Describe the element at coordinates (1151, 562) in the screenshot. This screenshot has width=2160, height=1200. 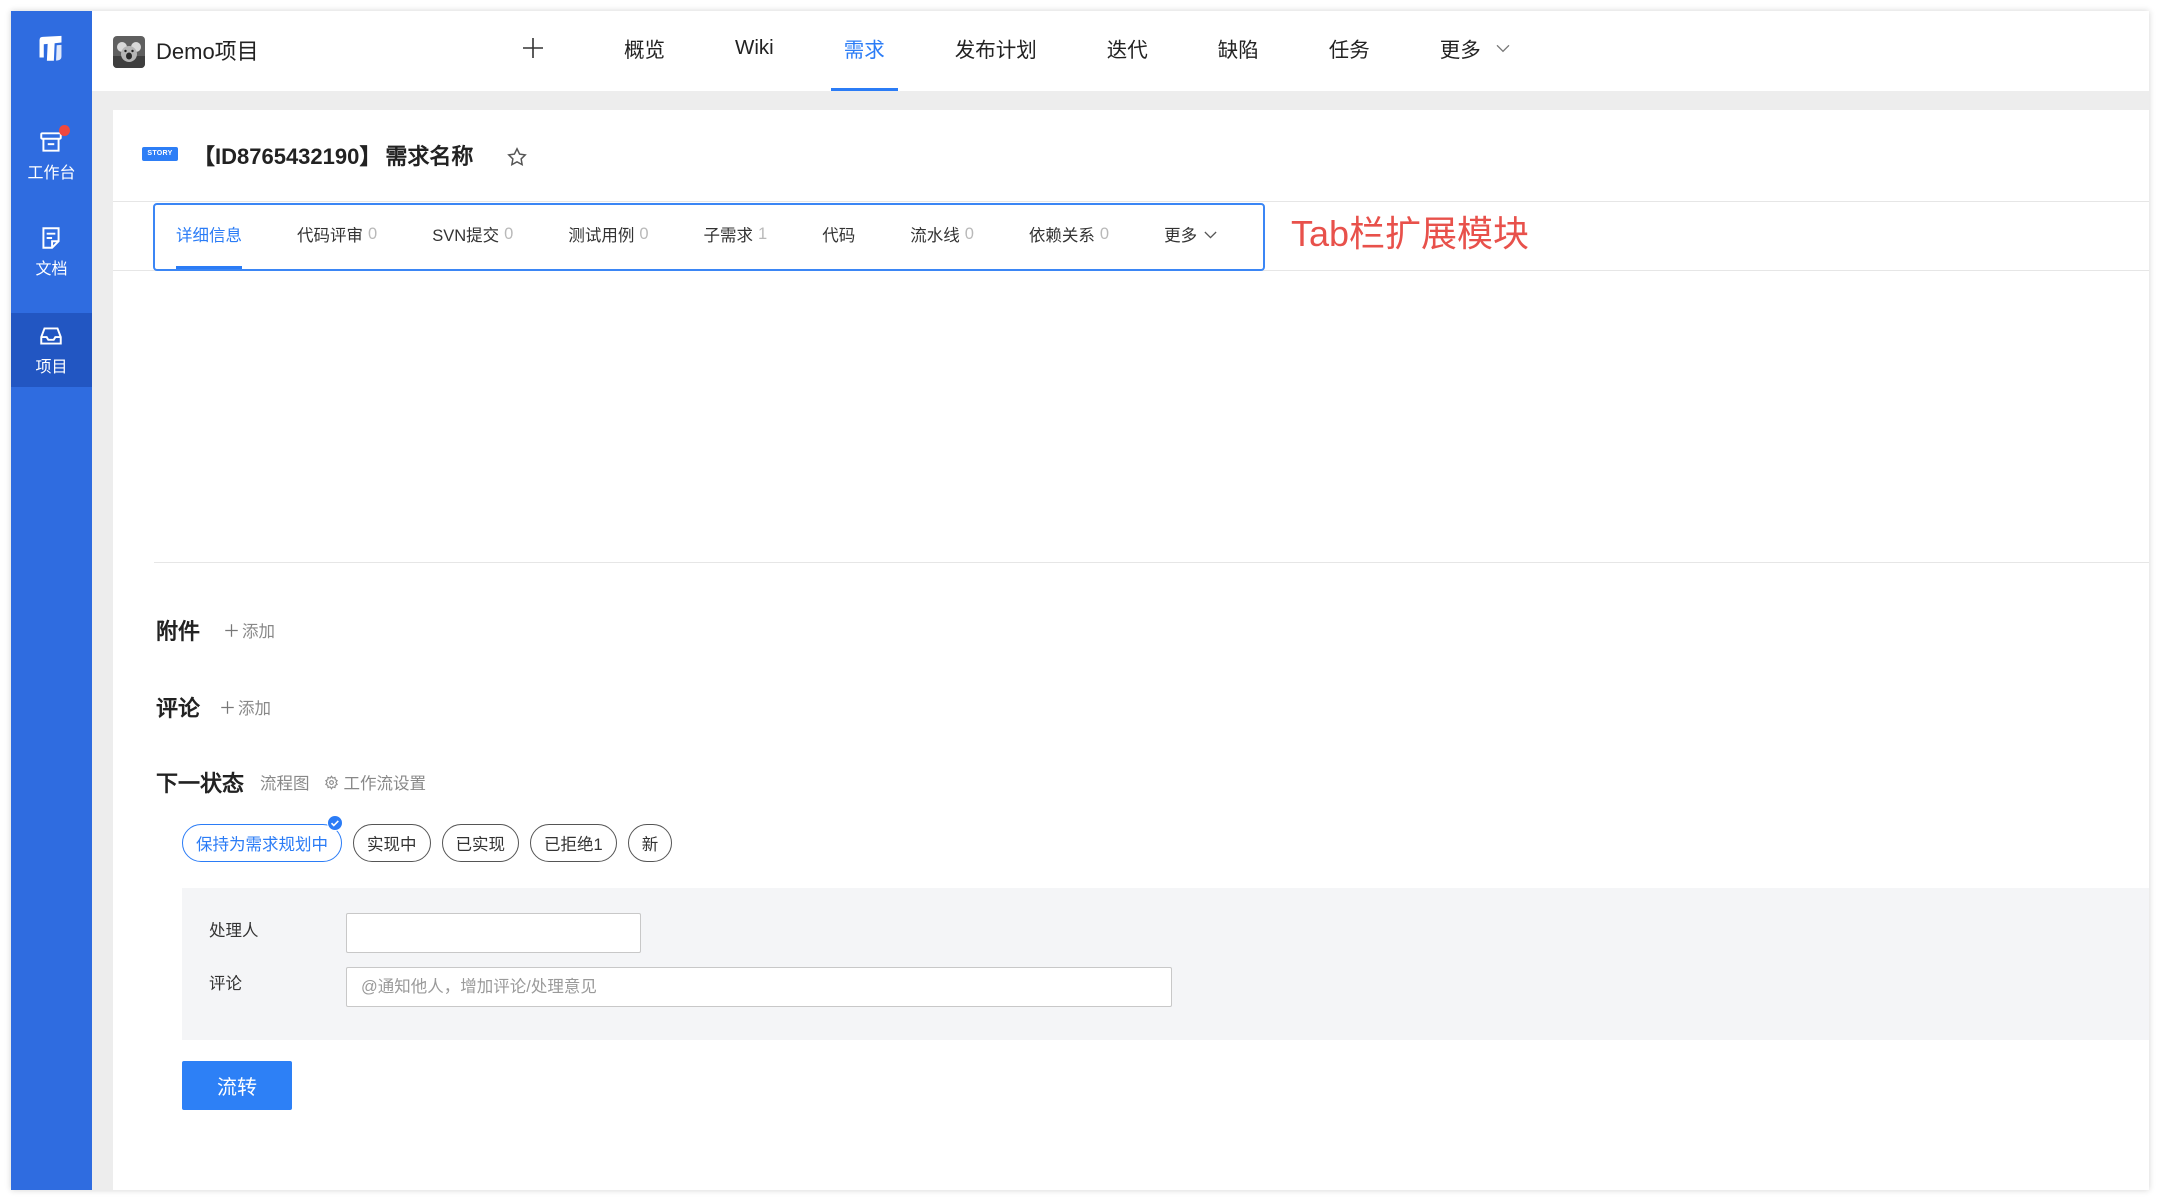
I see `content-divider` at that location.